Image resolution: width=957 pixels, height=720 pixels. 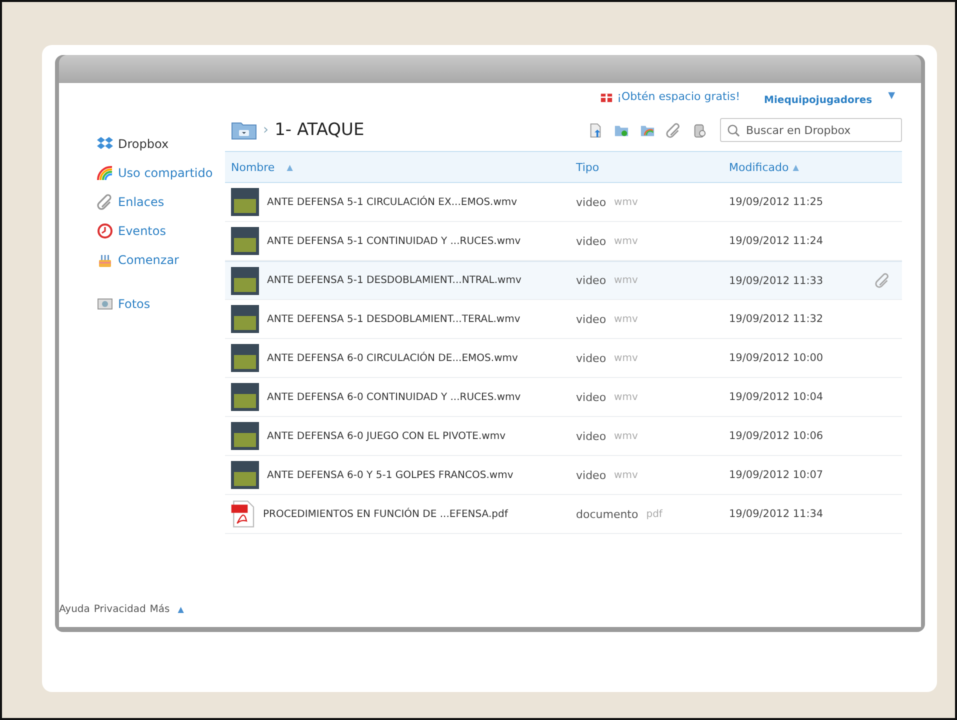 I want to click on file-name: ANTE DEFENSA 5-1 CIRCULACIÓN EX...EMOS.wmv, so click(x=392, y=202).